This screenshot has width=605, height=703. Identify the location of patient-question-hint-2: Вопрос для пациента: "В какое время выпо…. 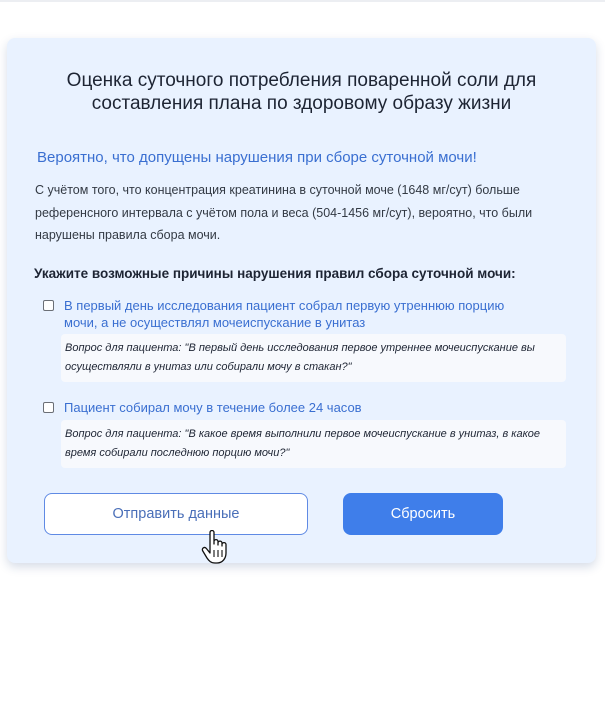
(313, 444).